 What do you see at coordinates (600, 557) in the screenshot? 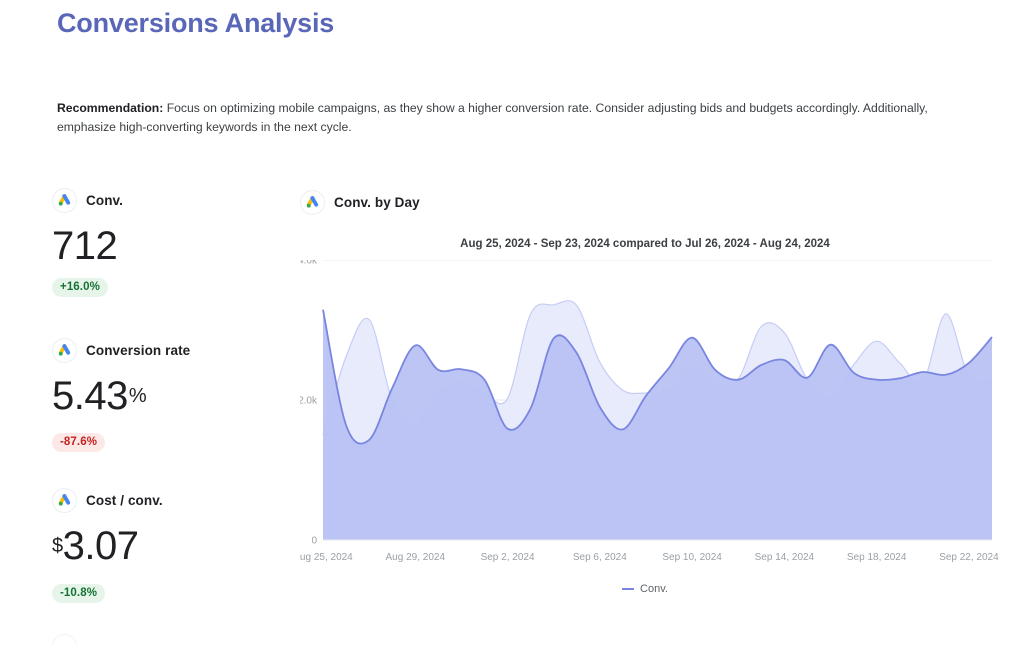
I see `x-axis-tick-label: Sep 6, 2024` at bounding box center [600, 557].